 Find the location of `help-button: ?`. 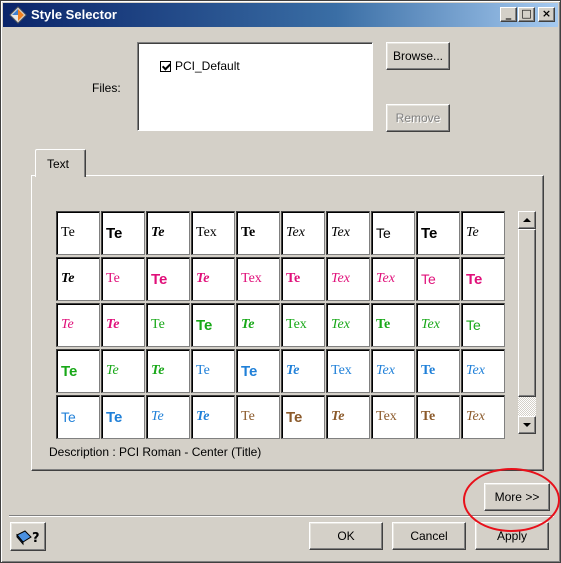

help-button: ? is located at coordinates (28, 536).